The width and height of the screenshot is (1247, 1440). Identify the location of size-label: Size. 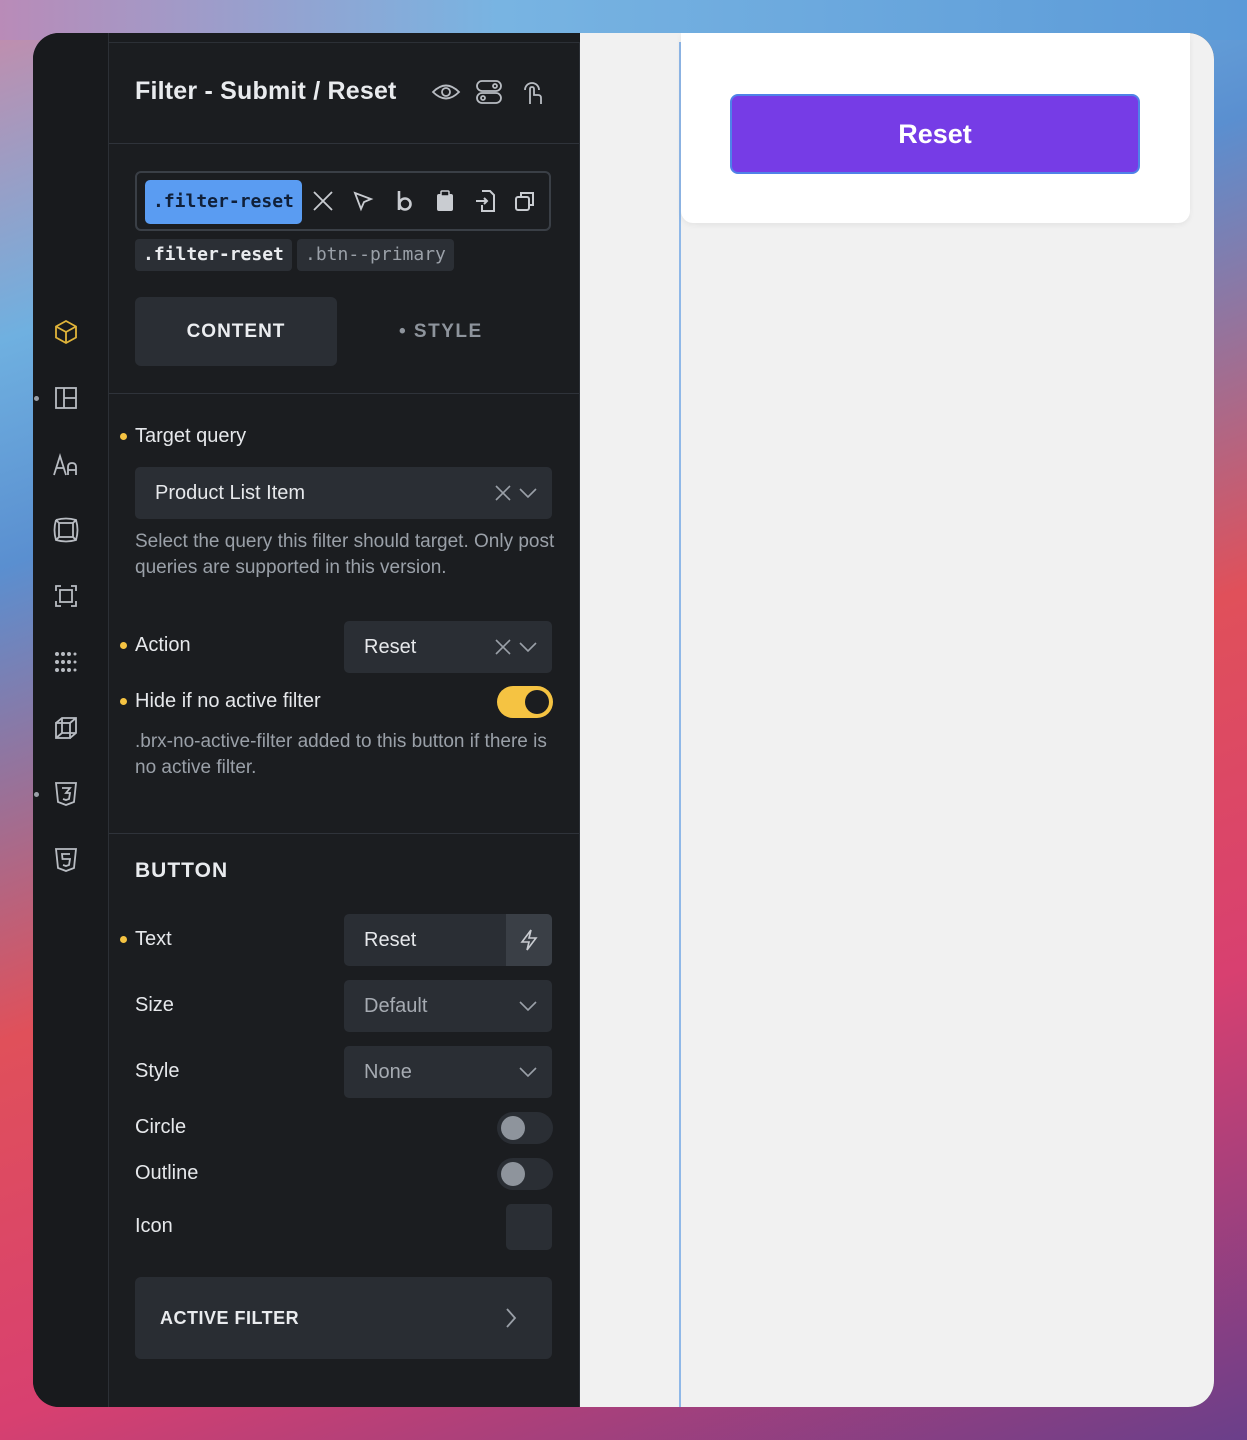
(154, 1005).